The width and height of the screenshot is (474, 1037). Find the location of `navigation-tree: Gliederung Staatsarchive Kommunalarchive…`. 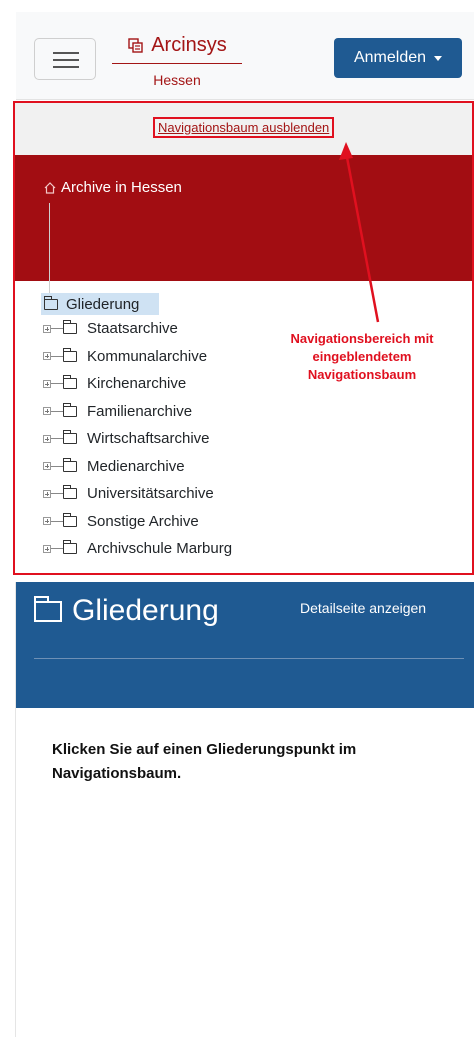

navigation-tree: Gliederung Staatsarchive Kommunalarchive… is located at coordinates (136, 428).